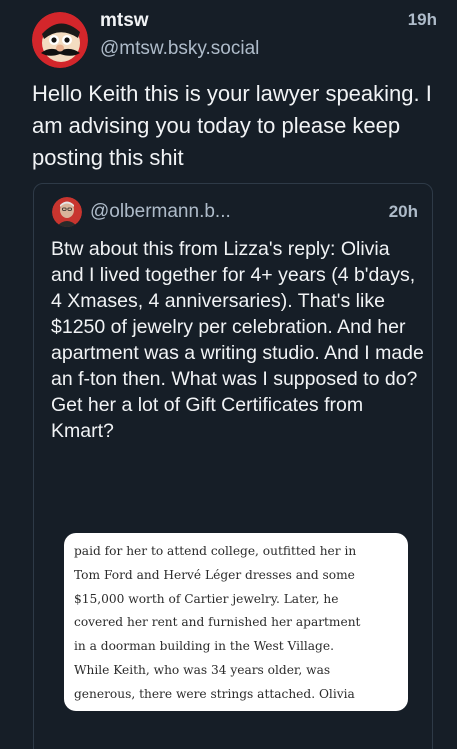  What do you see at coordinates (179, 49) in the screenshot?
I see `author-handle: @mtsw.bsky.social` at bounding box center [179, 49].